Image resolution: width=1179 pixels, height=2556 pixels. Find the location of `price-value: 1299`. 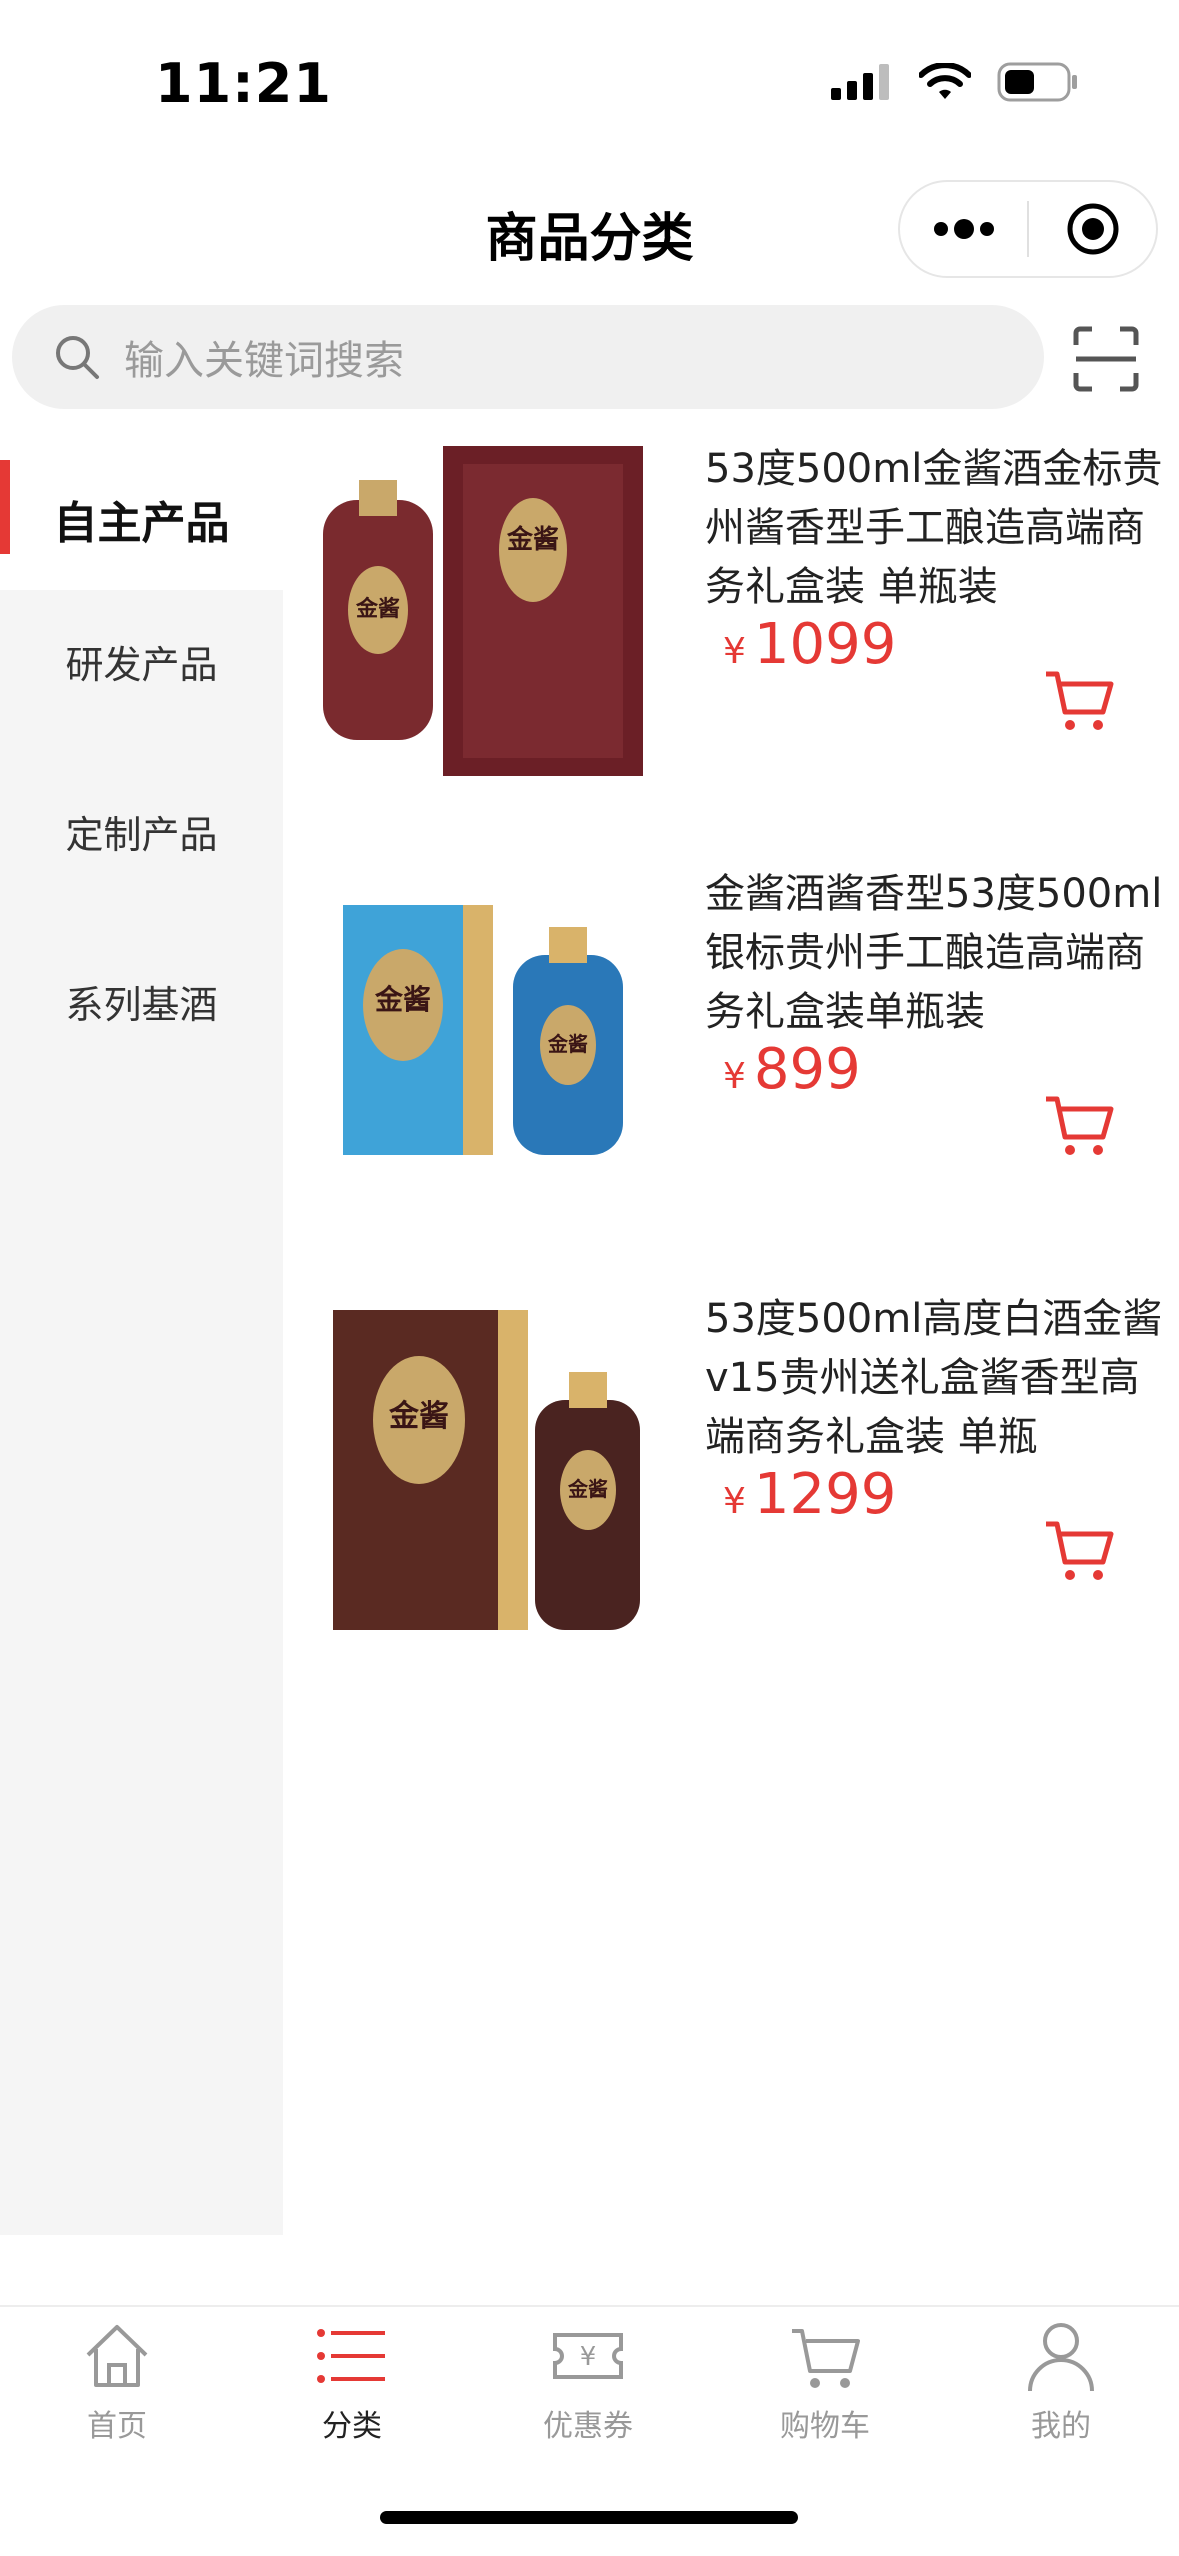

price-value: 1299 is located at coordinates (825, 1494).